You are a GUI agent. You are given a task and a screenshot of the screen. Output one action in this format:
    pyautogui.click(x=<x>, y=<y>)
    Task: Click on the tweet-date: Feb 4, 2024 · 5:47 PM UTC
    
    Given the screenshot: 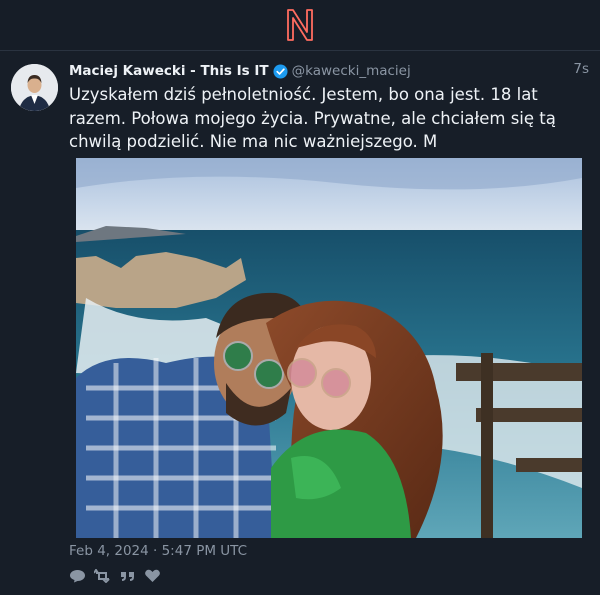 What is the action you would take?
    pyautogui.click(x=158, y=551)
    